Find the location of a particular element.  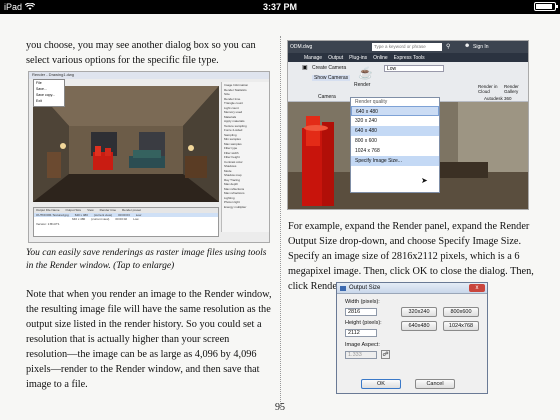

table-cell: OUTDOOR-Textured.jpg is located at coordinates (52, 214).